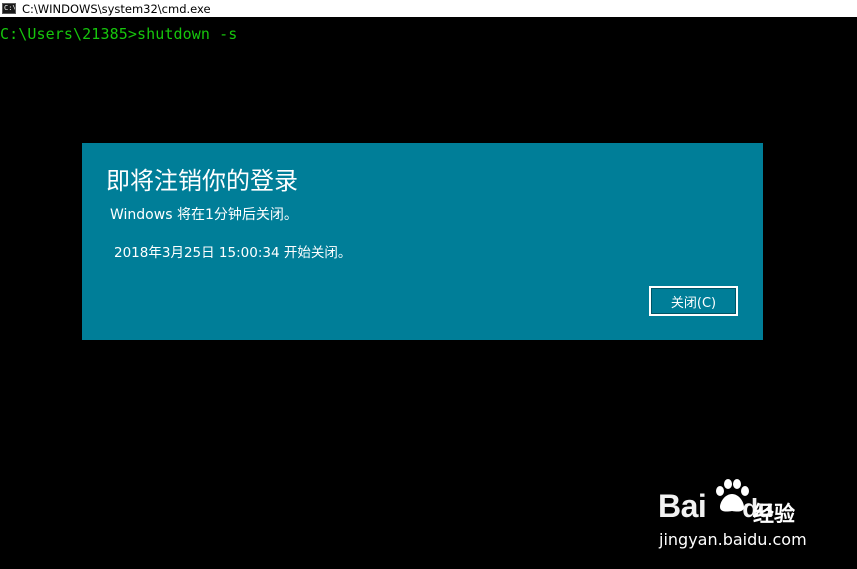 The image size is (857, 569). Describe the element at coordinates (682, 506) in the screenshot. I see `watermark-brand-left: Bai` at that location.